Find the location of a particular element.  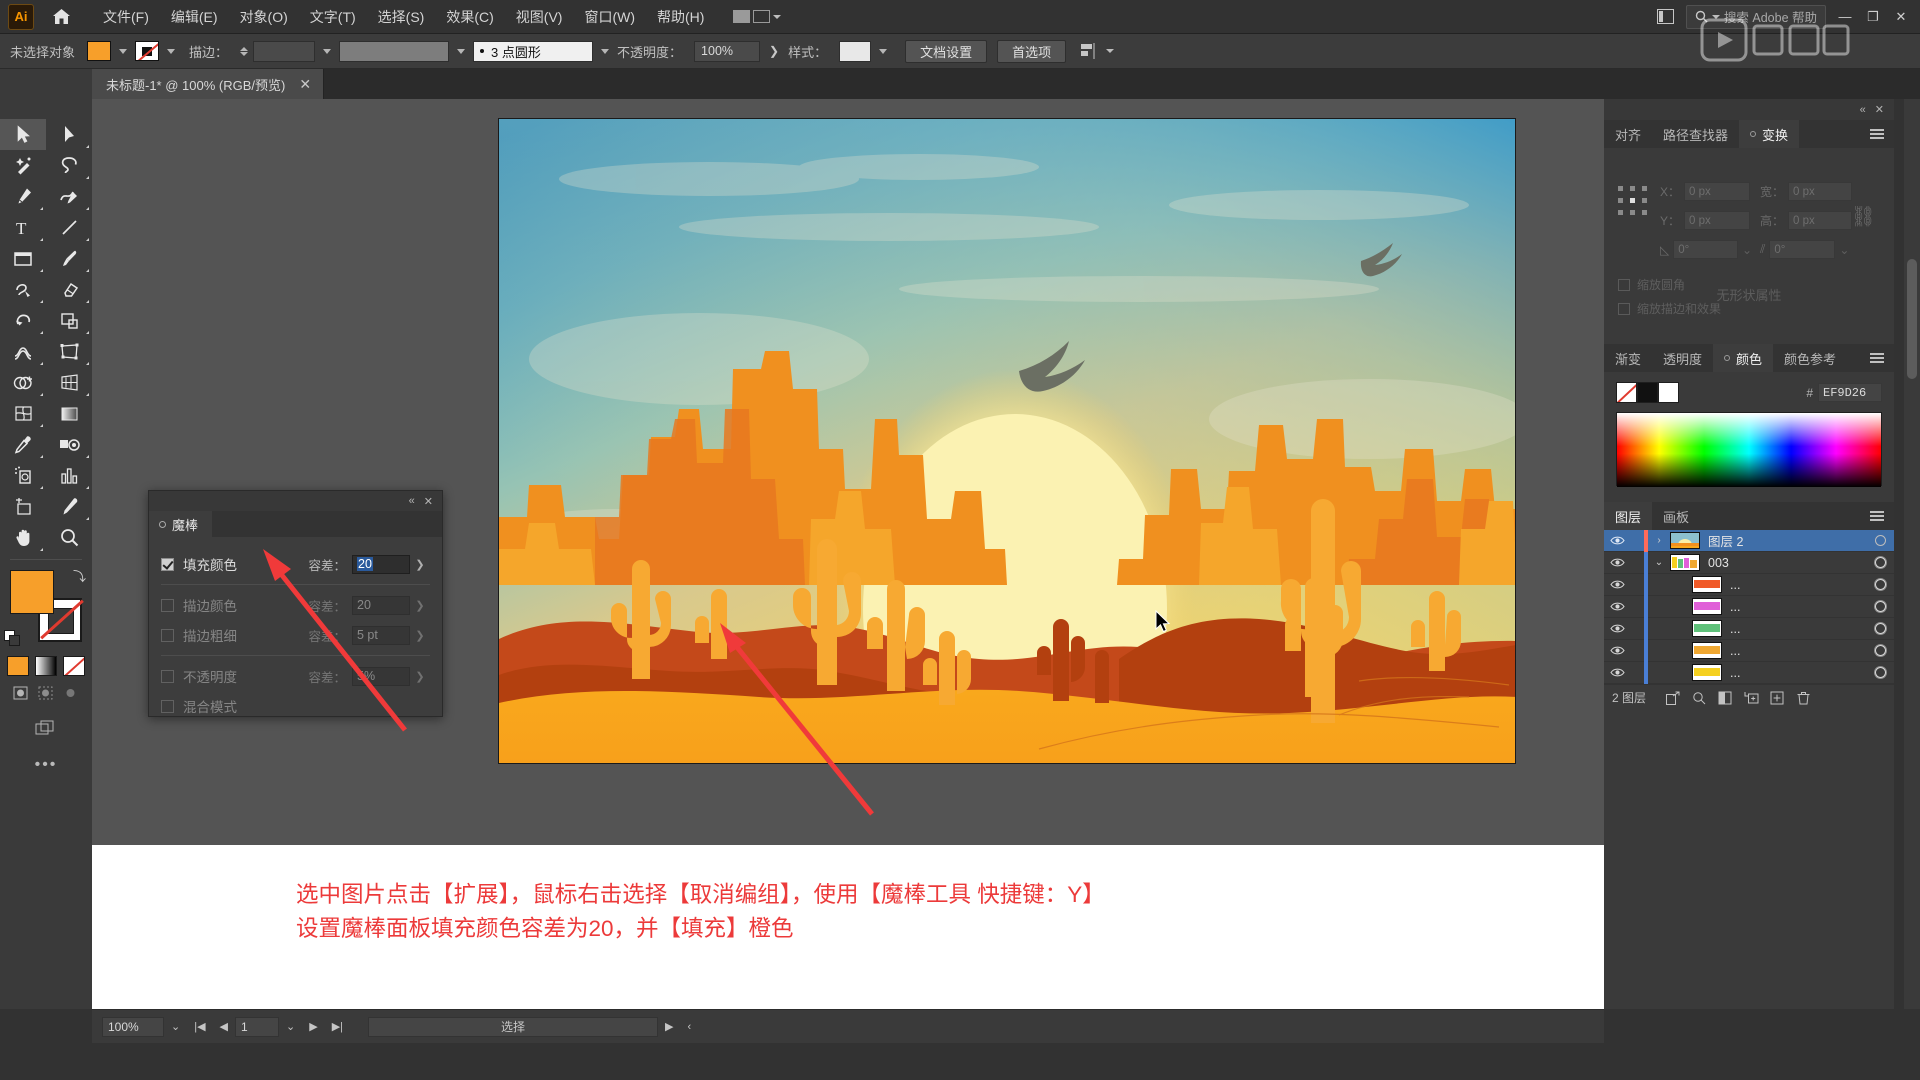

last-artboard-button: ▶| is located at coordinates (337, 1026).